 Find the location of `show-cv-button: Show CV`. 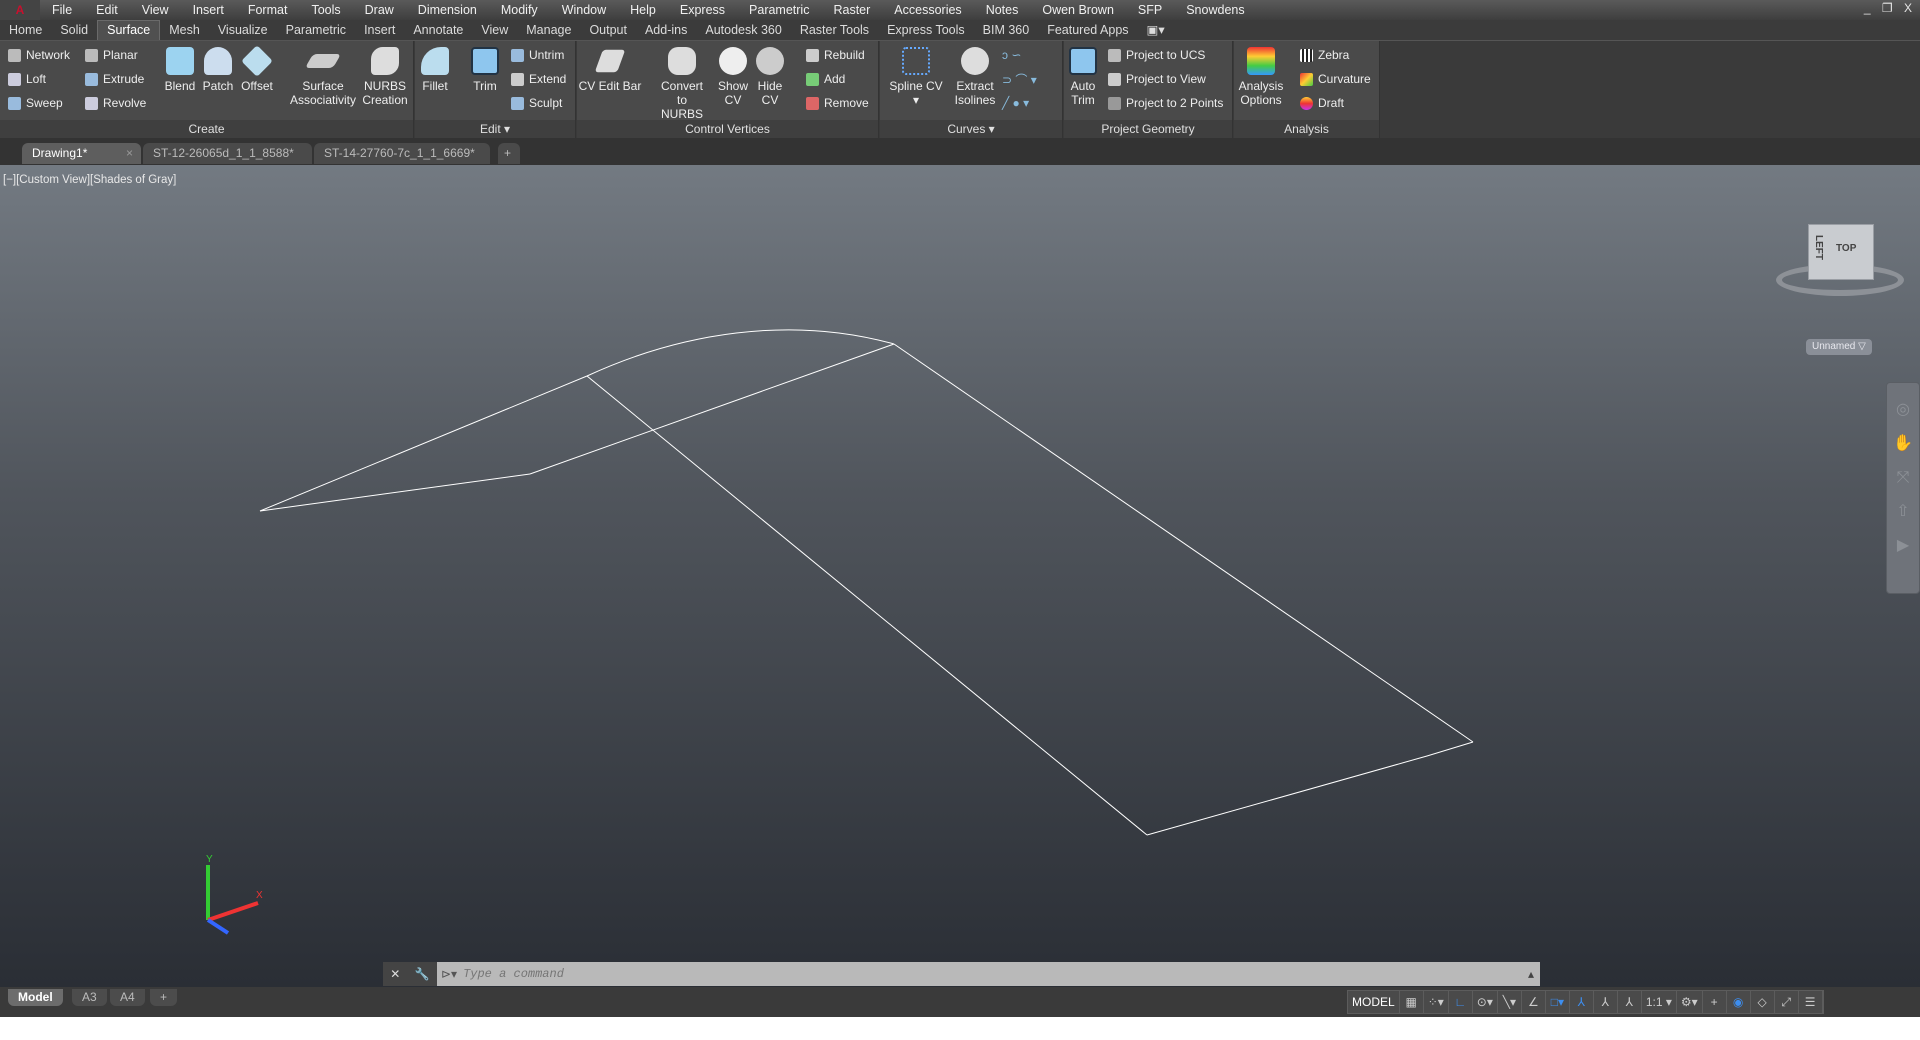

show-cv-button: Show CV is located at coordinates (733, 77).